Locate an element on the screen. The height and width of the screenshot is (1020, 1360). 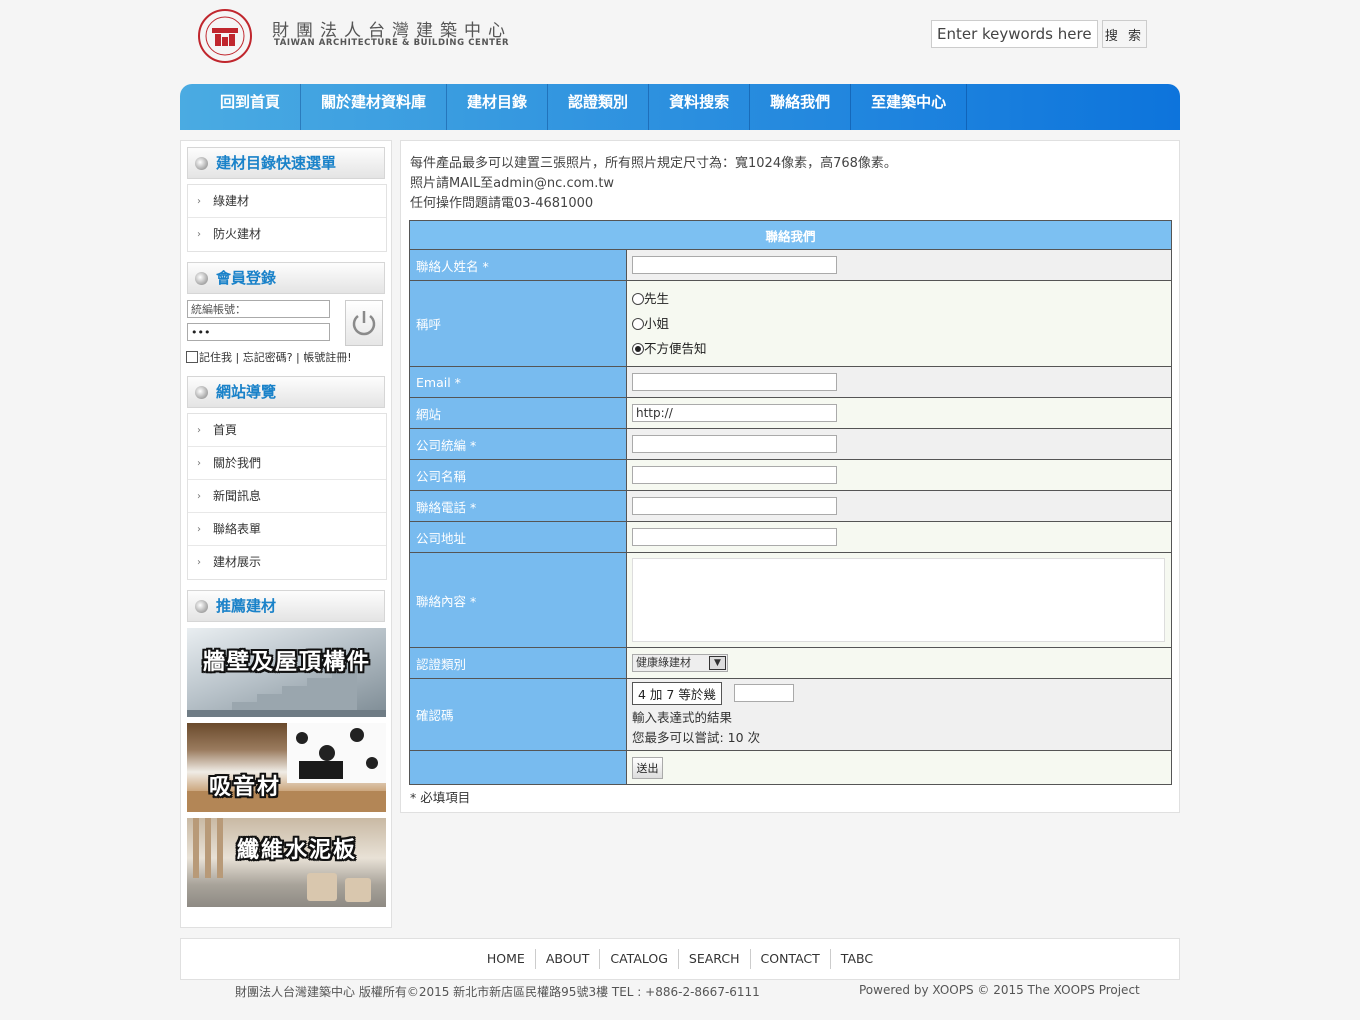
main-nav: 回到首頁 關於建材資料庫 建材目錄 認證類別 資料搜索 聯絡我們 至建築中心 is located at coordinates (680, 107).